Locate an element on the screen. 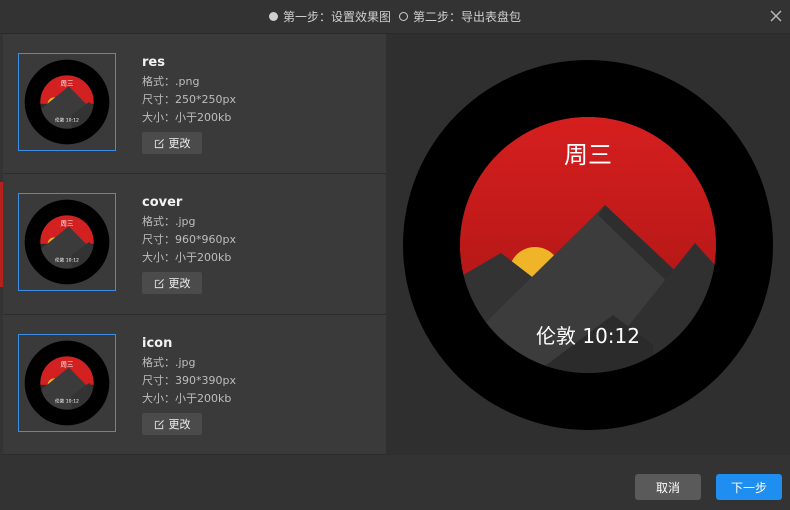 The width and height of the screenshot is (790, 510). asset-dimensions: 尺寸：250*250px is located at coordinates (189, 99).